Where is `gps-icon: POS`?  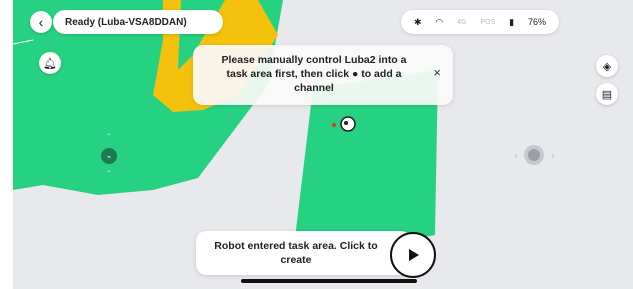 gps-icon: POS is located at coordinates (488, 22).